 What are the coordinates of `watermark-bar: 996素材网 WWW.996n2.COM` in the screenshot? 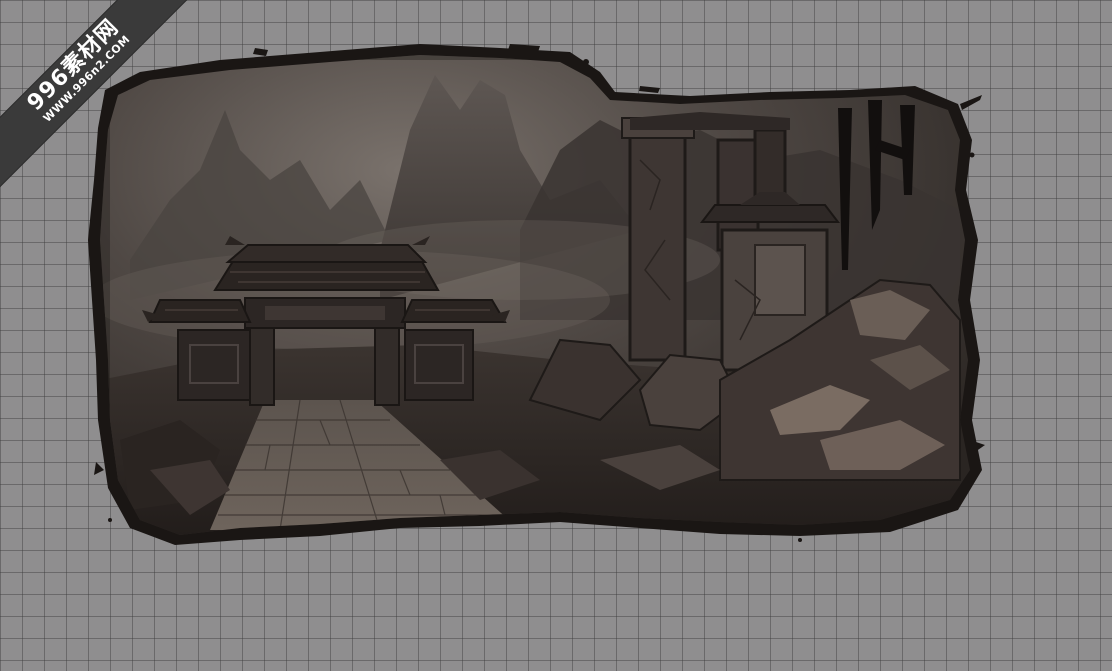 It's located at (100, 98).